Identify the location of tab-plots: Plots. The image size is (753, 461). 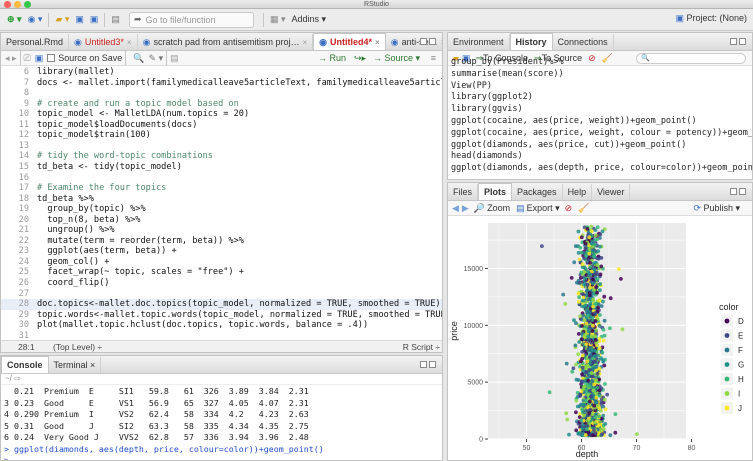
(495, 191).